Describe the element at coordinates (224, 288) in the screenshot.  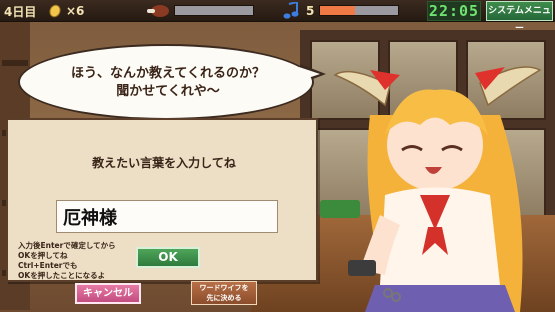
I see `wordwife-line-1: ワードワイフを` at that location.